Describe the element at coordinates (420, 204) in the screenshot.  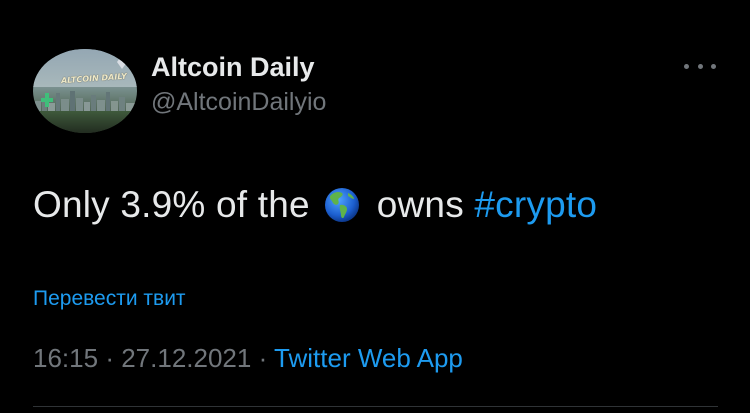
I see `tweet-text-after: owns` at that location.